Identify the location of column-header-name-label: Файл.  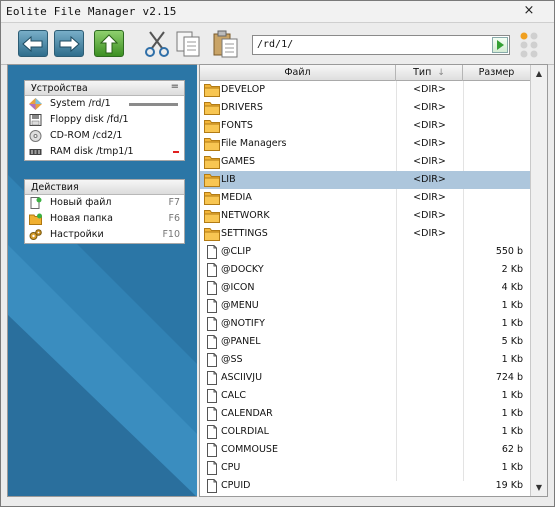
(297, 72).